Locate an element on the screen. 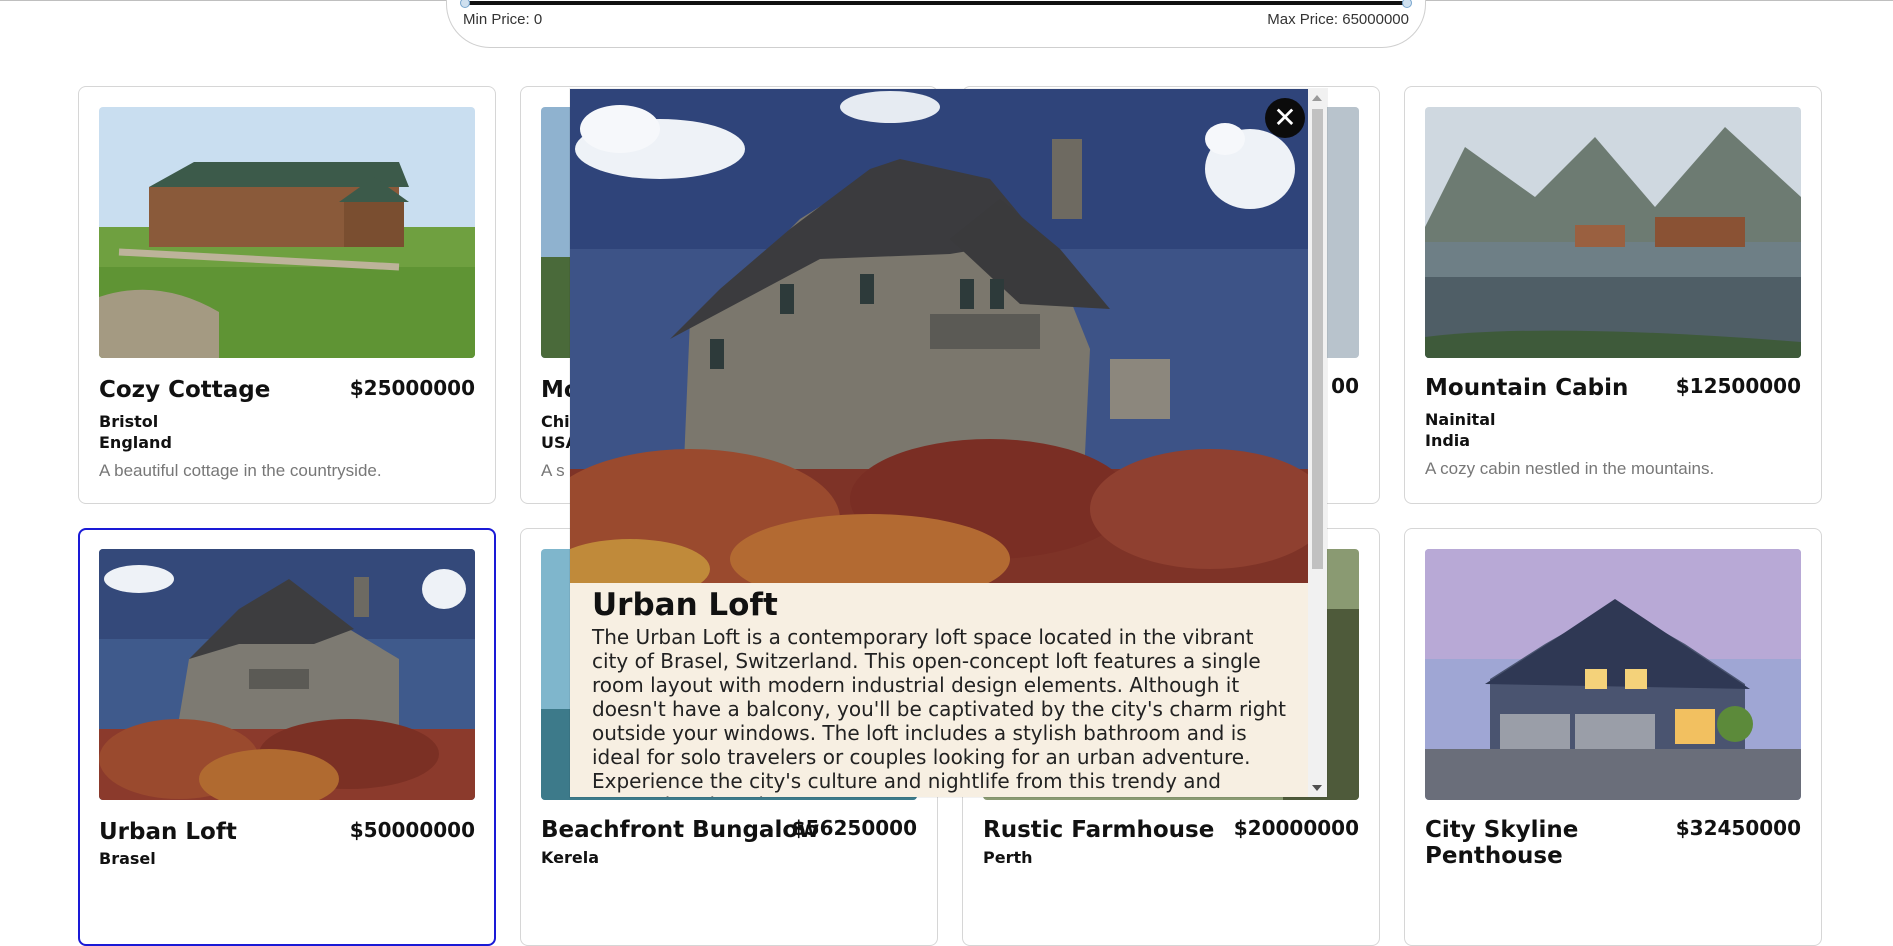 Image resolution: width=1893 pixels, height=946 pixels. close-icon: ✕ is located at coordinates (1285, 117).